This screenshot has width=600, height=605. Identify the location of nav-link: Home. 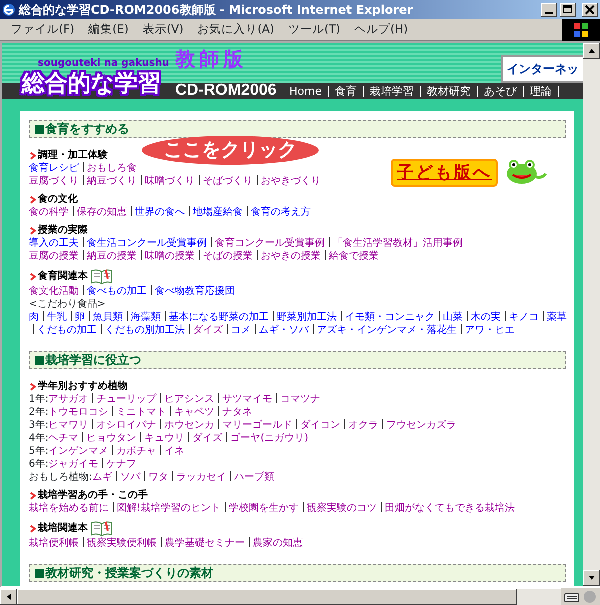
(306, 91).